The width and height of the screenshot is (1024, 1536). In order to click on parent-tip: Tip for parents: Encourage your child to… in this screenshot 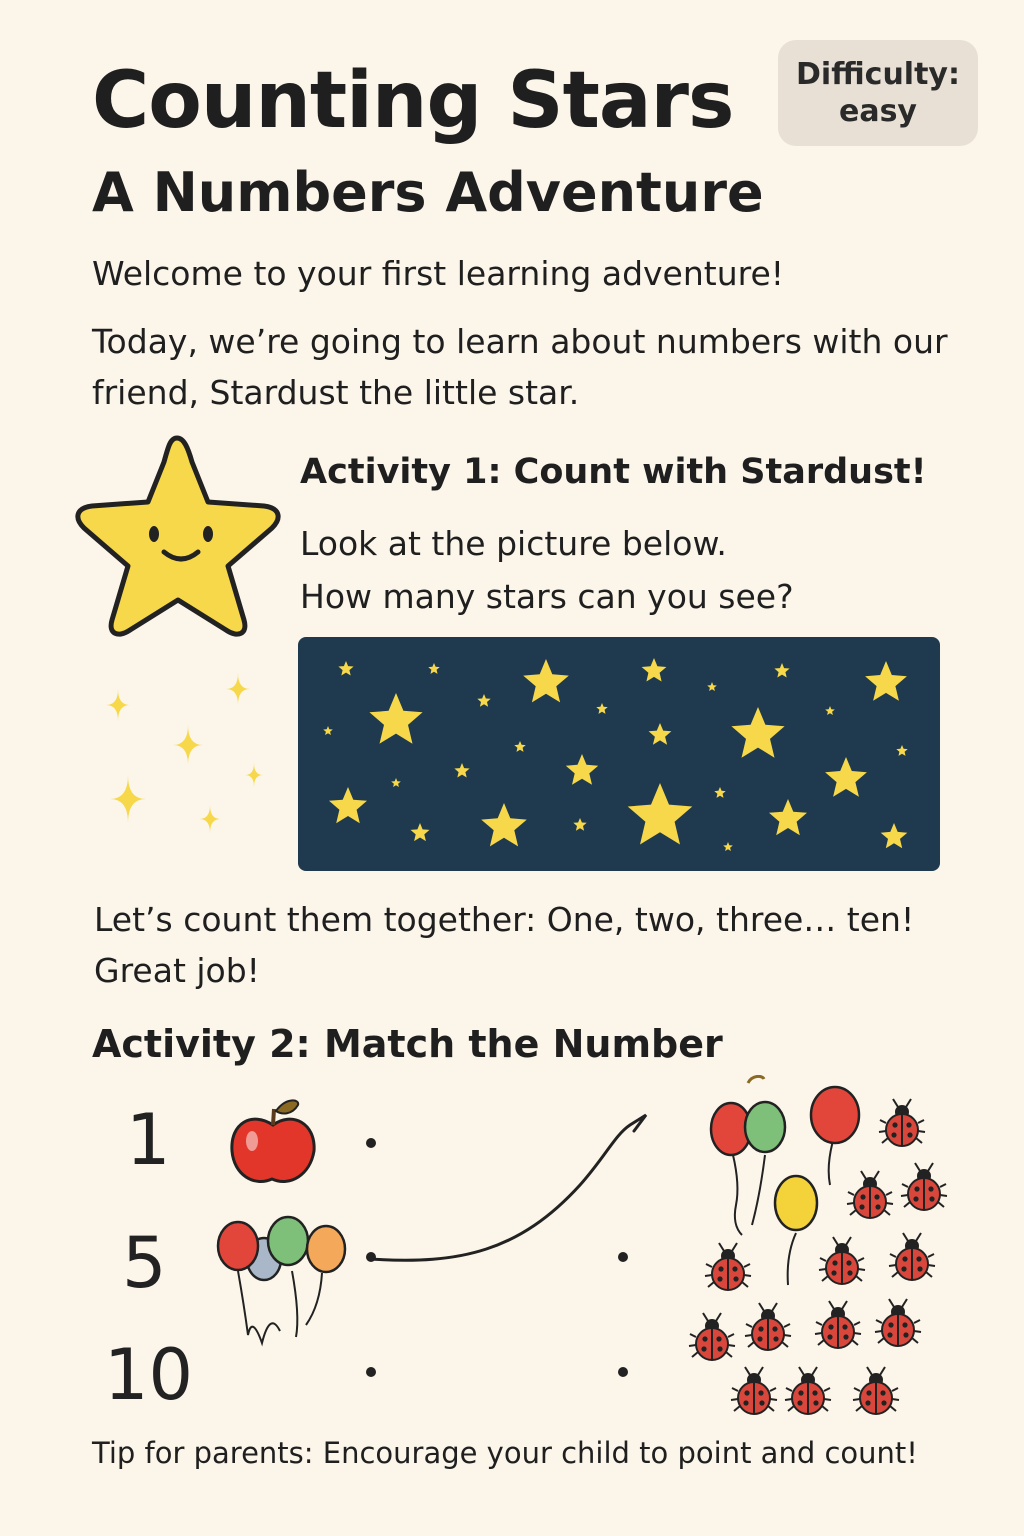, I will do `click(505, 1453)`.